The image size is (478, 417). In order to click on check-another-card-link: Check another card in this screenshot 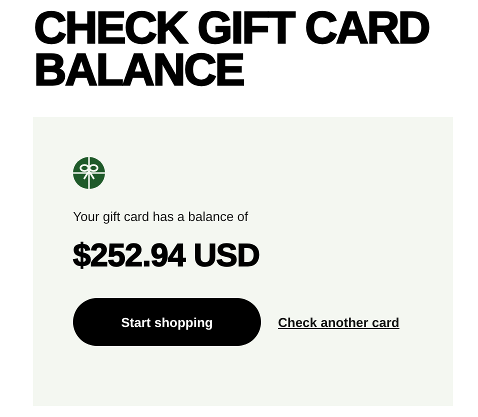, I will do `click(339, 322)`.